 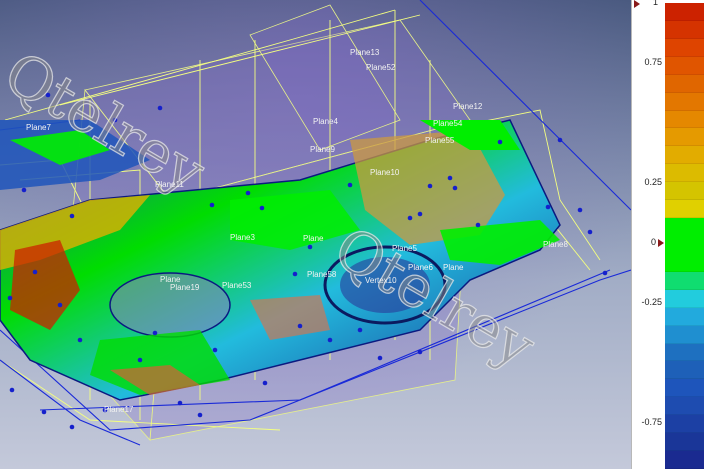 I want to click on plane-label: Plane3, so click(x=242, y=237).